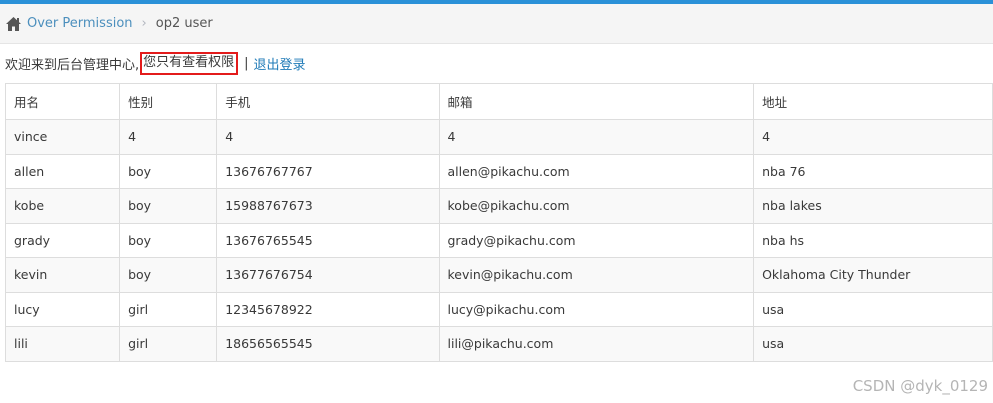  What do you see at coordinates (596, 137) in the screenshot?
I see `cell-email: 4` at bounding box center [596, 137].